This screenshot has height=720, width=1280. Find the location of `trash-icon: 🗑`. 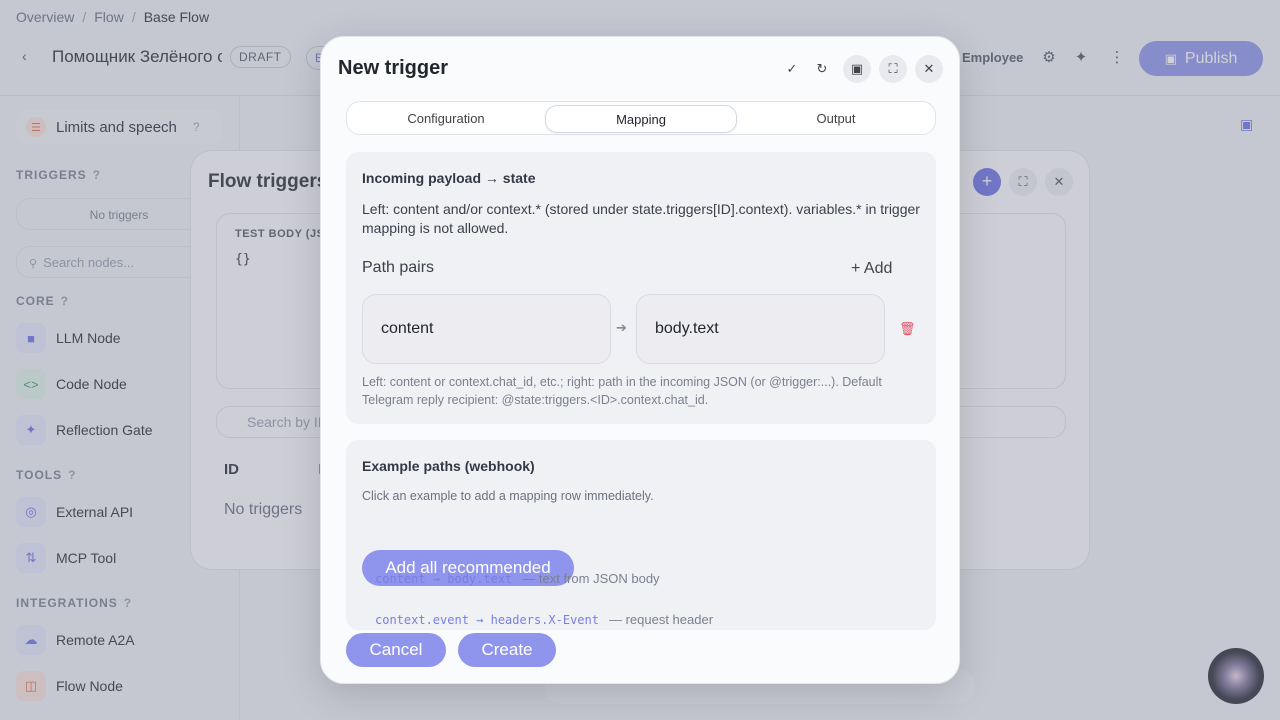

trash-icon: 🗑 is located at coordinates (907, 329).